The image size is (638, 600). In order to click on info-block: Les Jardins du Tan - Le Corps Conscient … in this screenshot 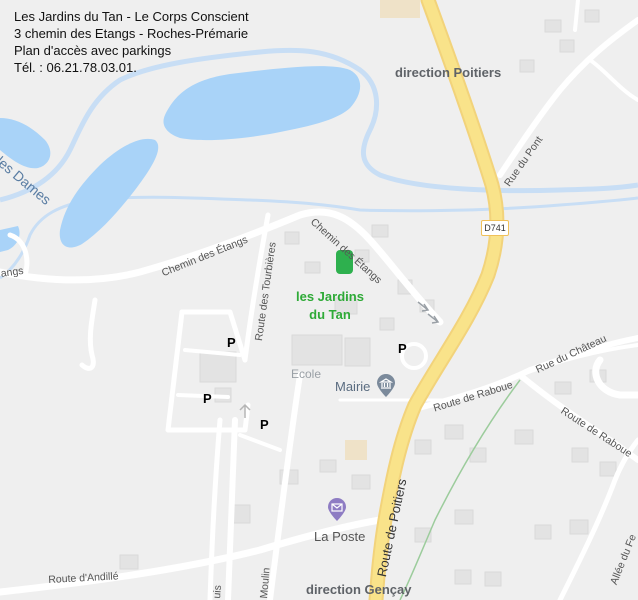, I will do `click(131, 42)`.